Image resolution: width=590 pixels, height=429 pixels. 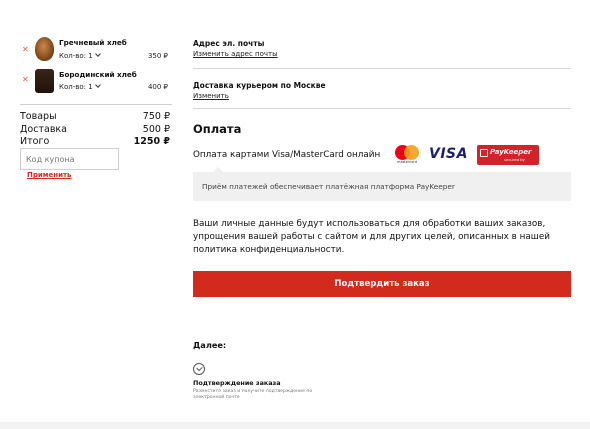 I want to click on delivery-section-title: Доставка курьером по Москве, so click(x=259, y=85).